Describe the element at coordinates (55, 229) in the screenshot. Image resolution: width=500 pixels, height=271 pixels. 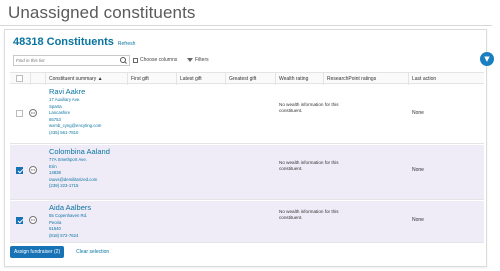
I see `address-line: 61640` at that location.